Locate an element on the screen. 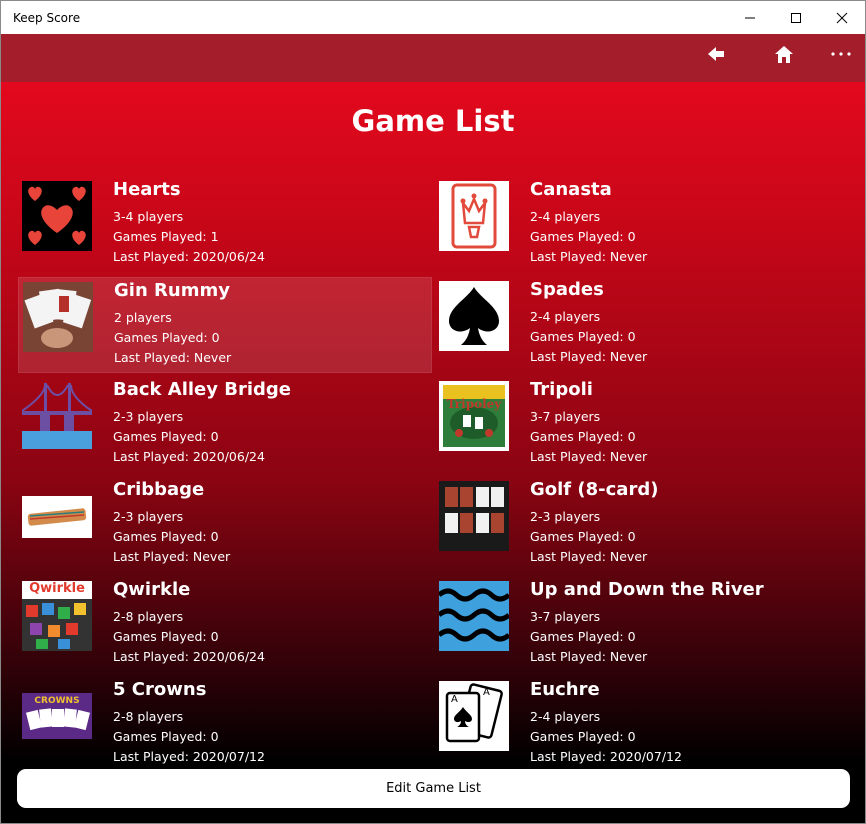 The height and width of the screenshot is (824, 866). command-bar is located at coordinates (433, 58).